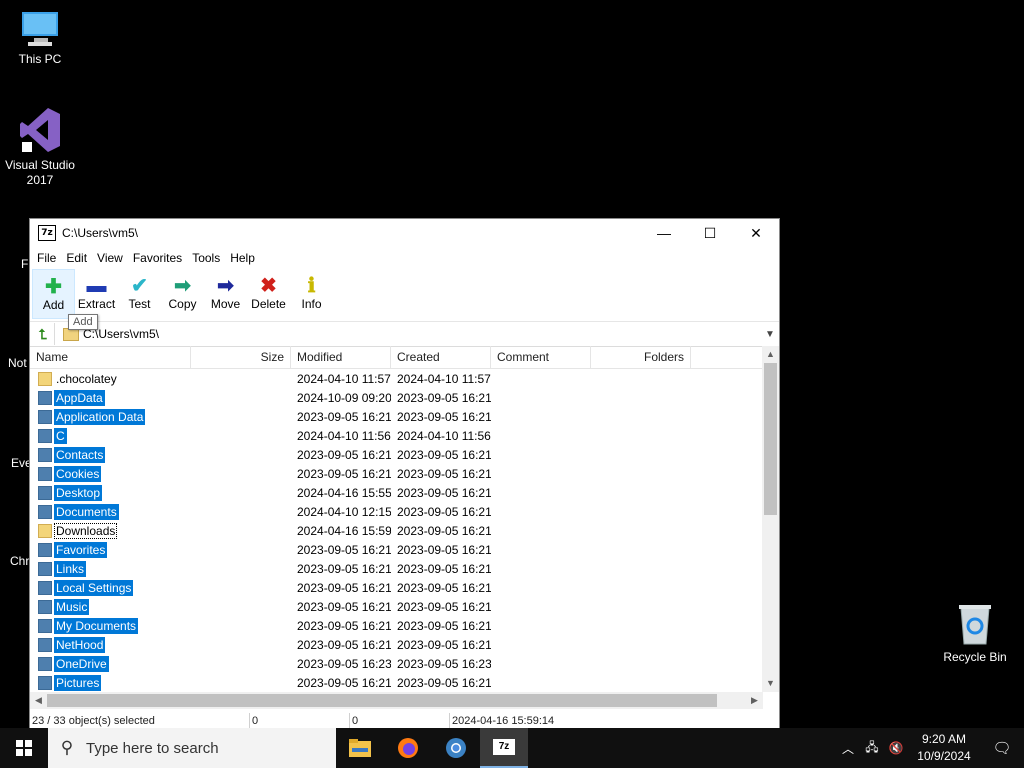 This screenshot has height=768, width=1024. What do you see at coordinates (344, 663) in the screenshot?
I see `modified-cell: 2023-09-05 16:23` at bounding box center [344, 663].